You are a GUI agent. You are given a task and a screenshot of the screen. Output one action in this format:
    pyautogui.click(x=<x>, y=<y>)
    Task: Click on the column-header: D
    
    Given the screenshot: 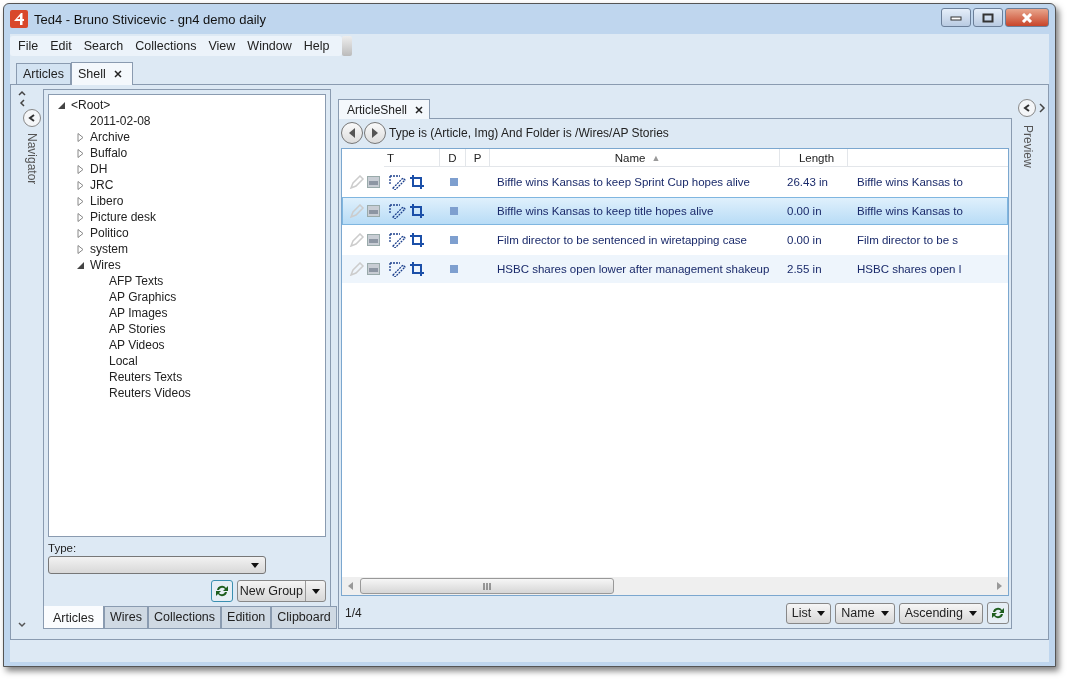 What is the action you would take?
    pyautogui.click(x=453, y=158)
    